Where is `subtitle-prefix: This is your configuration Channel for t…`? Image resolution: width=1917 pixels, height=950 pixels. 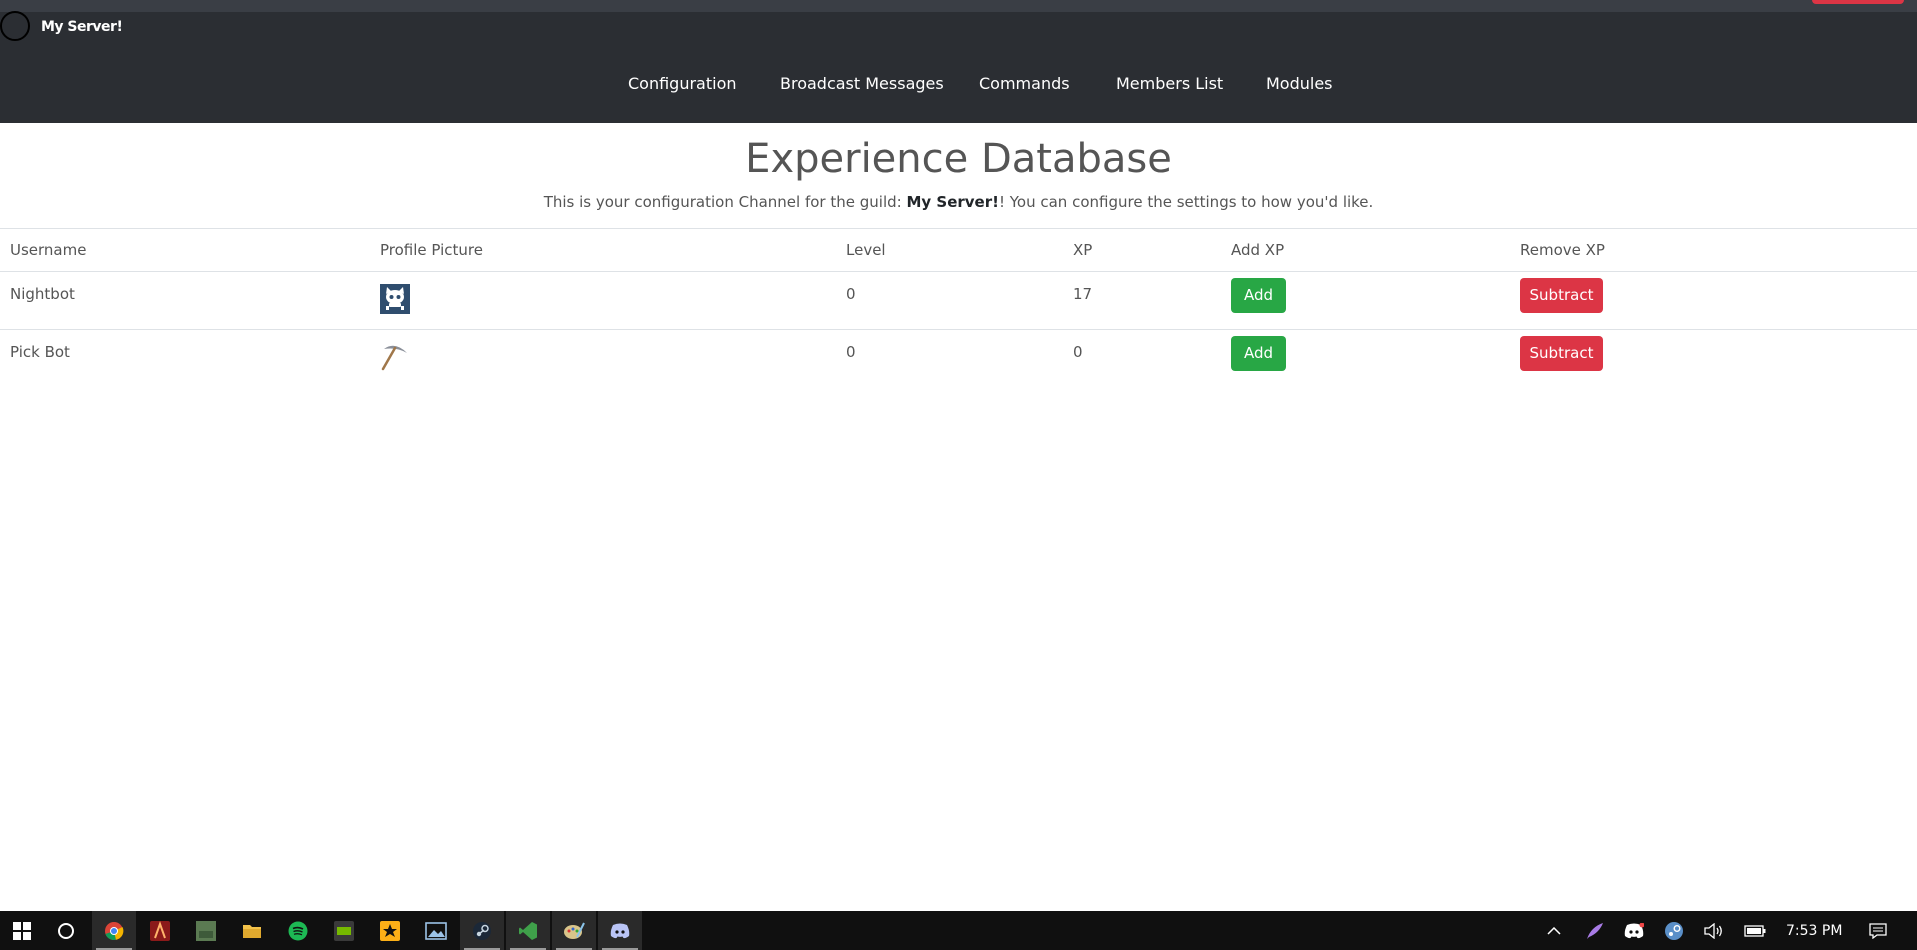 subtitle-prefix: This is your configuration Channel for t… is located at coordinates (725, 202).